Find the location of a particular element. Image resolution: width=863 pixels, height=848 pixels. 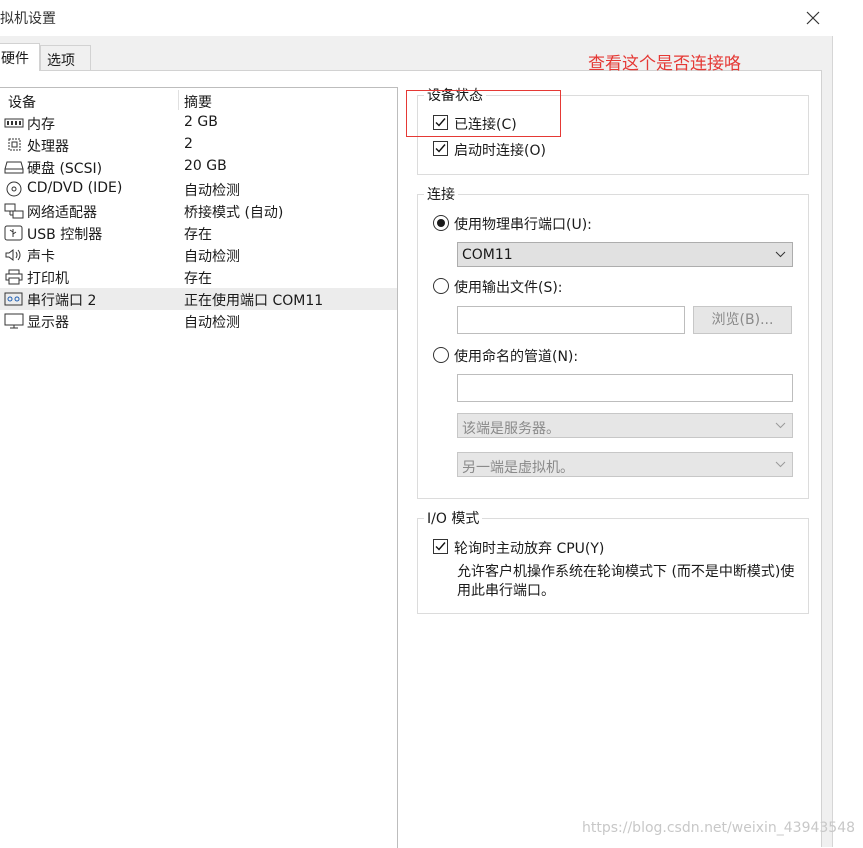

pipe-end-value: 该端是服务器。 is located at coordinates (511, 429).